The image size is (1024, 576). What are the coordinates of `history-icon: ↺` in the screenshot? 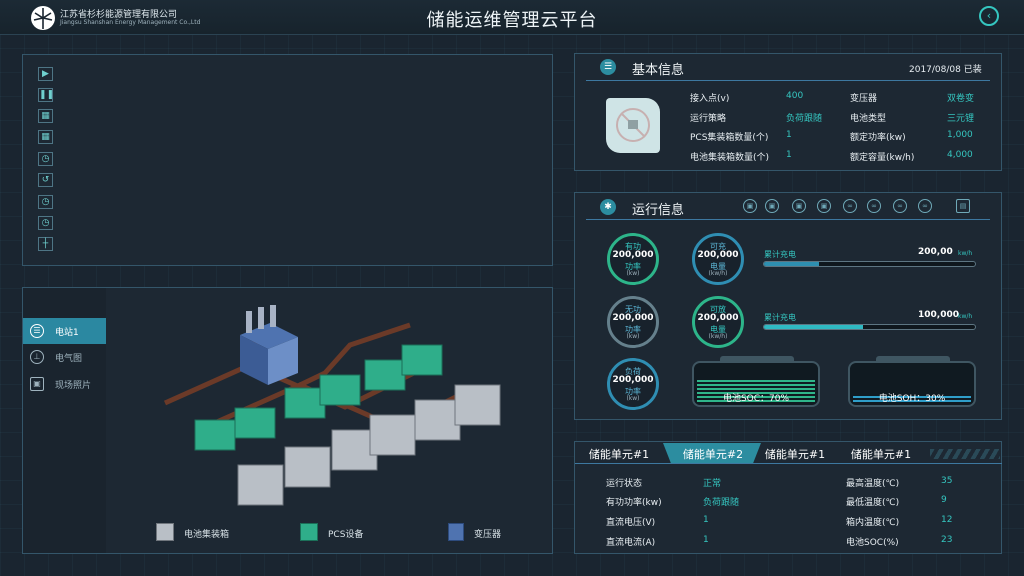 It's located at (45, 180).